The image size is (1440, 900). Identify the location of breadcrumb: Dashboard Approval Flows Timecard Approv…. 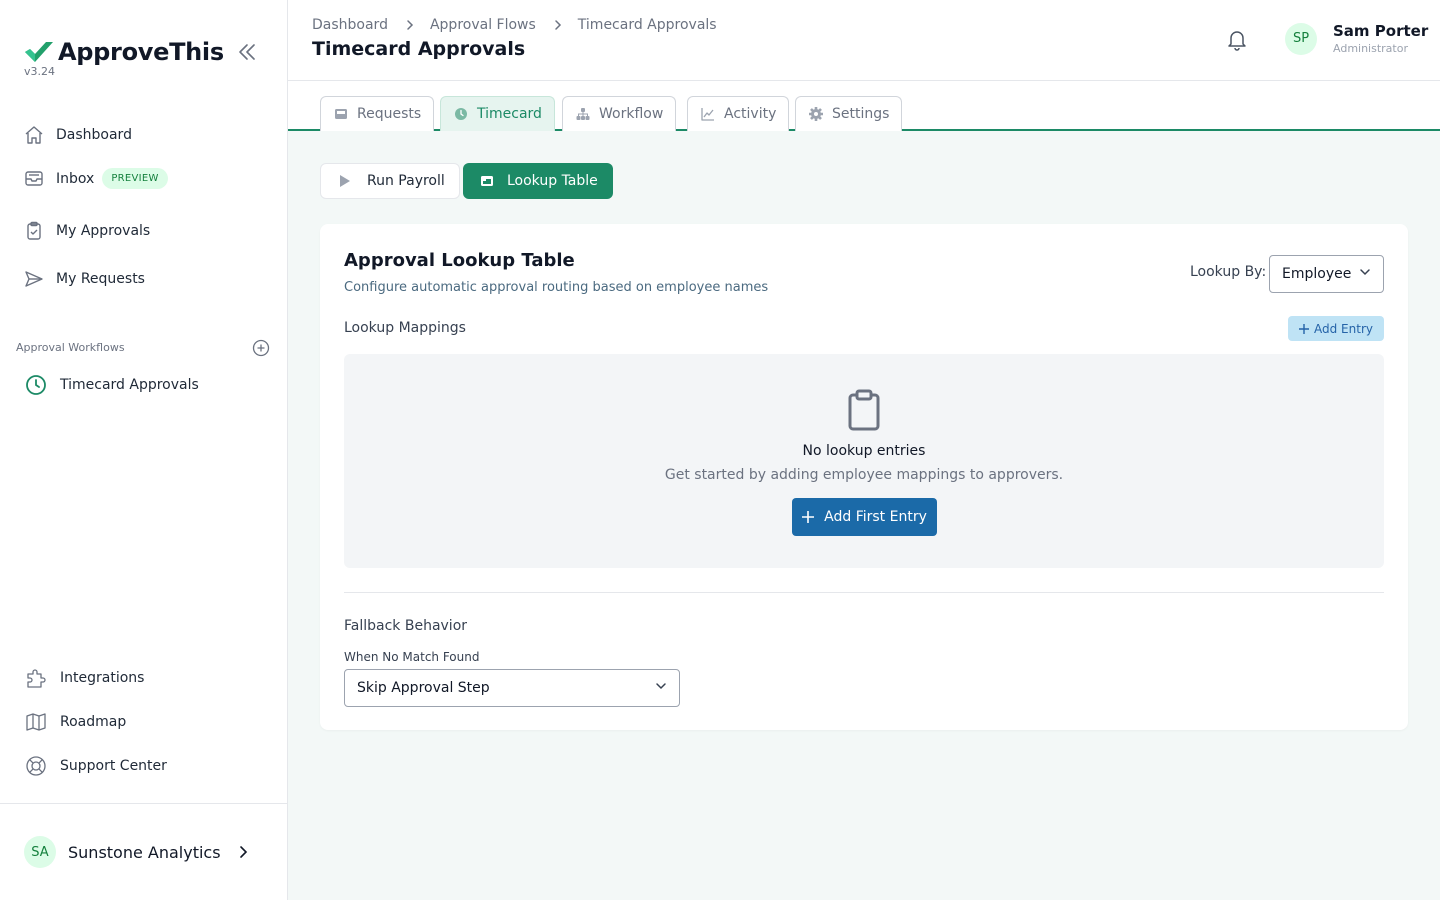
(514, 25).